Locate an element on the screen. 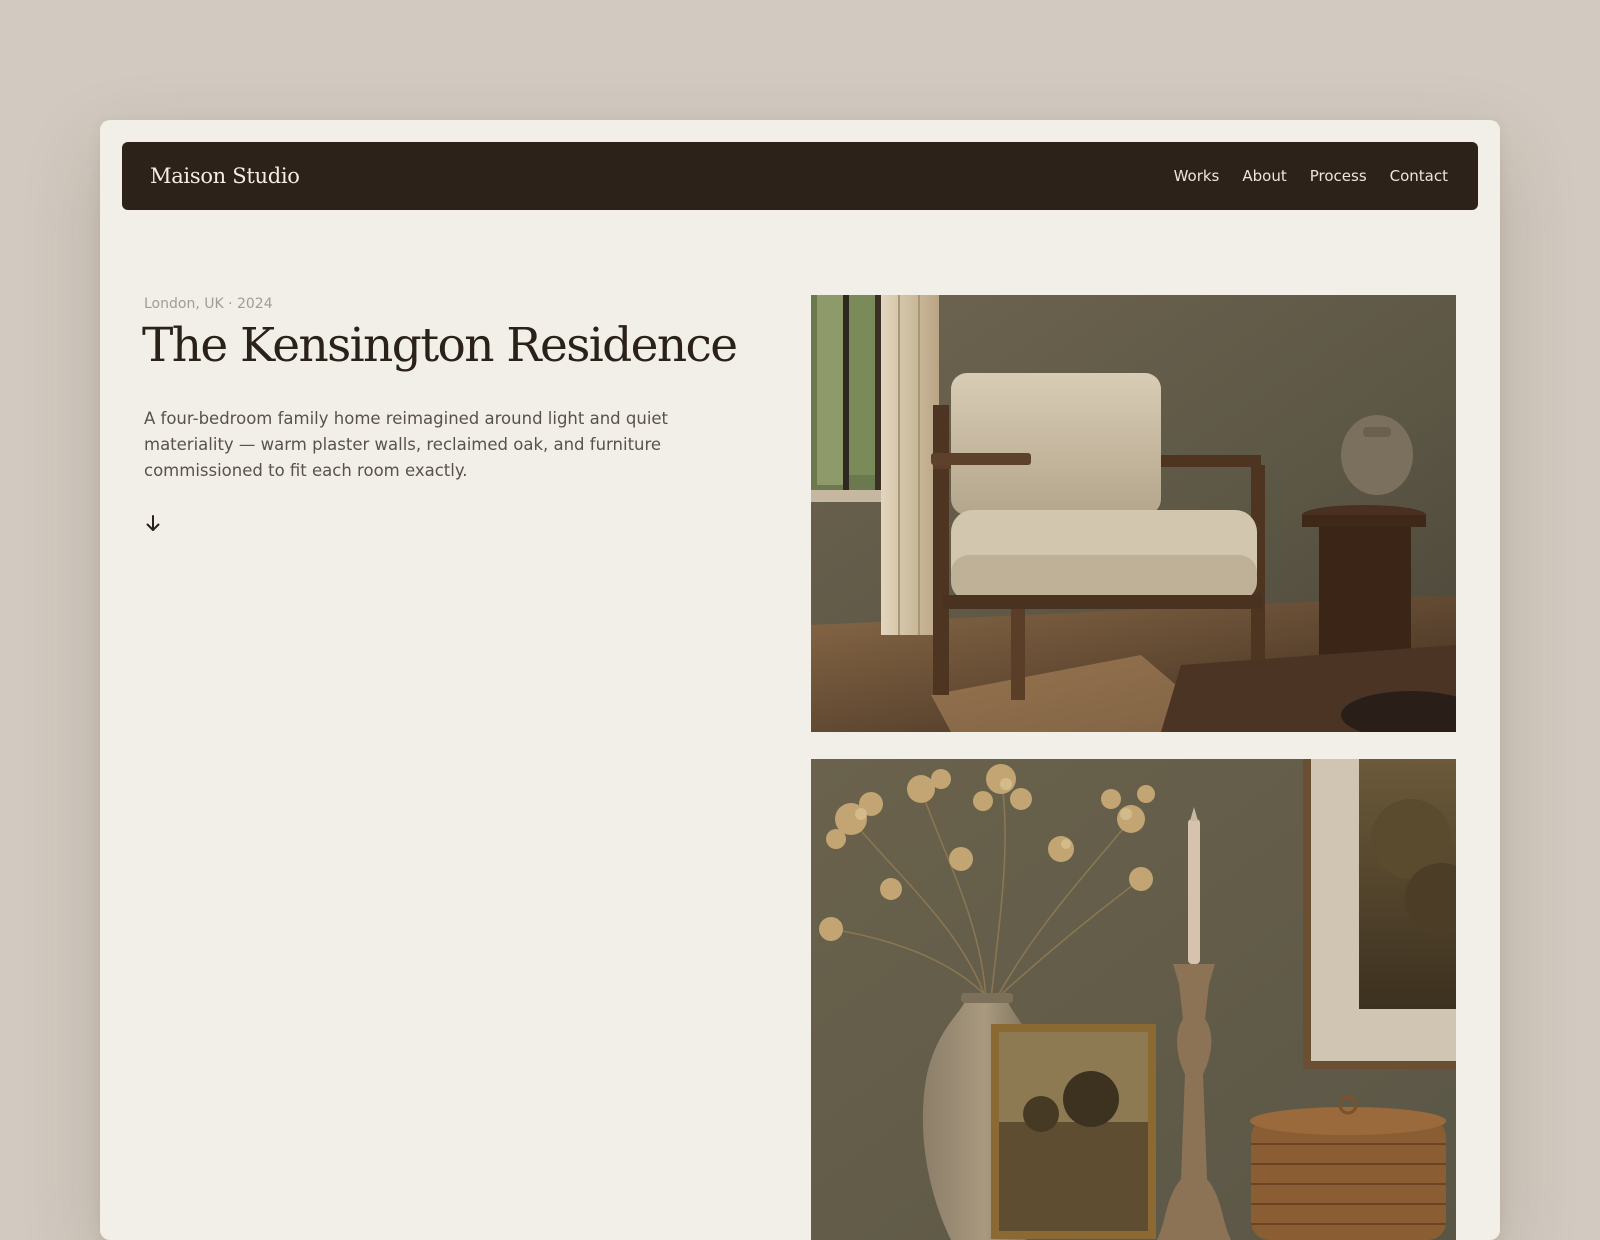  project-title: The Kensington Residence is located at coordinates (440, 345).